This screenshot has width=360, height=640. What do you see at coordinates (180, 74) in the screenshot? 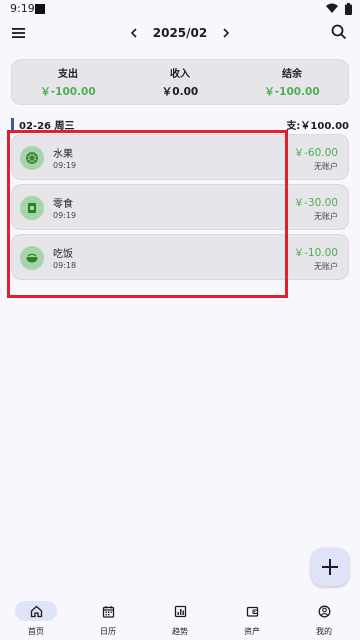
I see `summary-label: 收入` at bounding box center [180, 74].